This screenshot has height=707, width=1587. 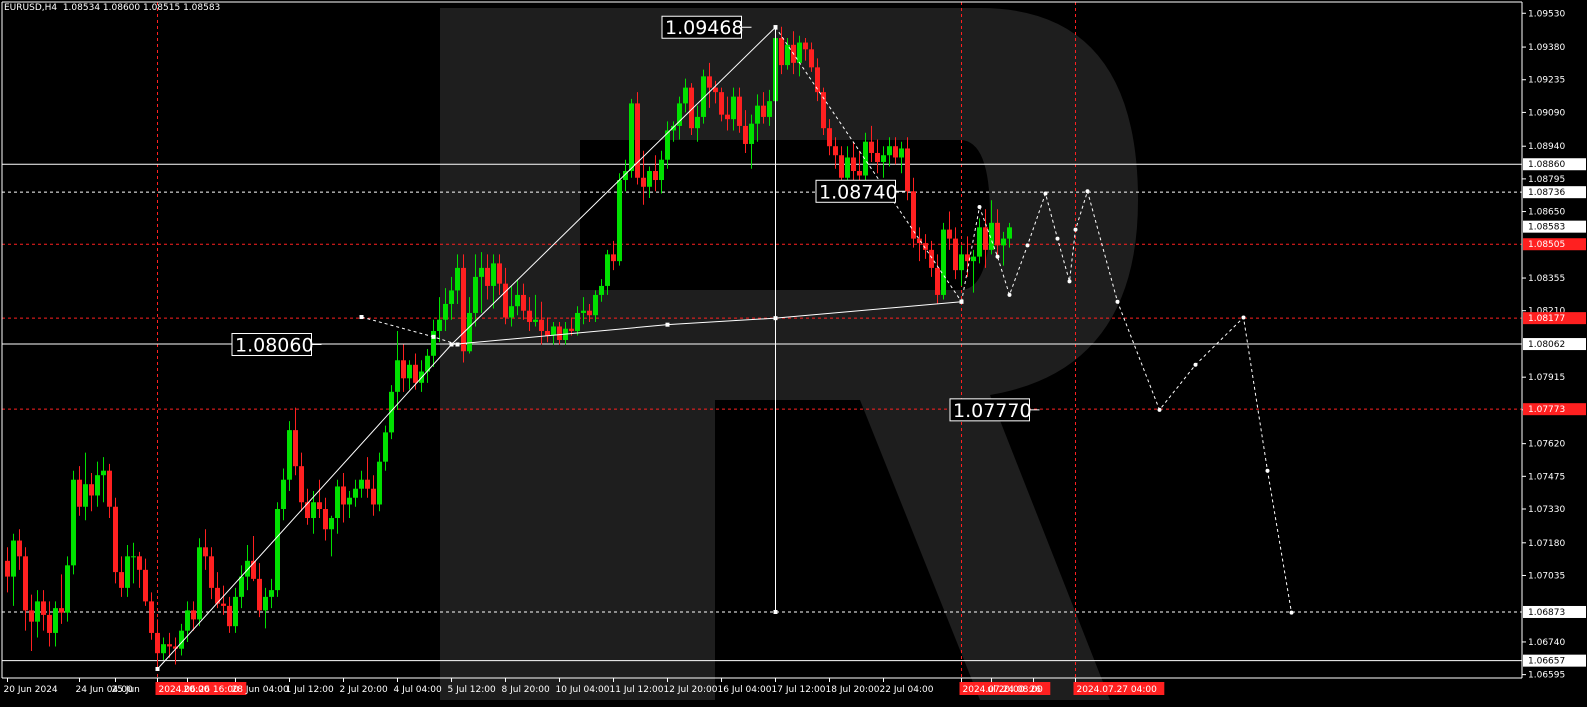 I want to click on x-tick-label: 12 Jul 20:00, so click(x=691, y=690).